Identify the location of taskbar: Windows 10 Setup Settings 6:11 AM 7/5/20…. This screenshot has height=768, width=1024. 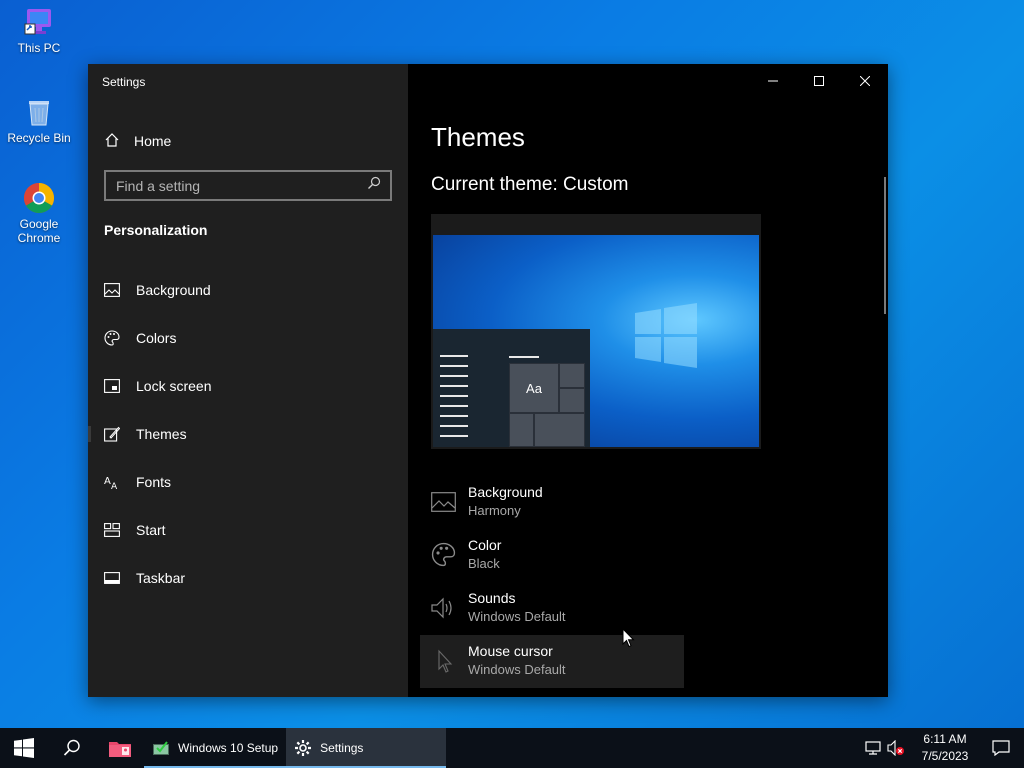
(512, 748).